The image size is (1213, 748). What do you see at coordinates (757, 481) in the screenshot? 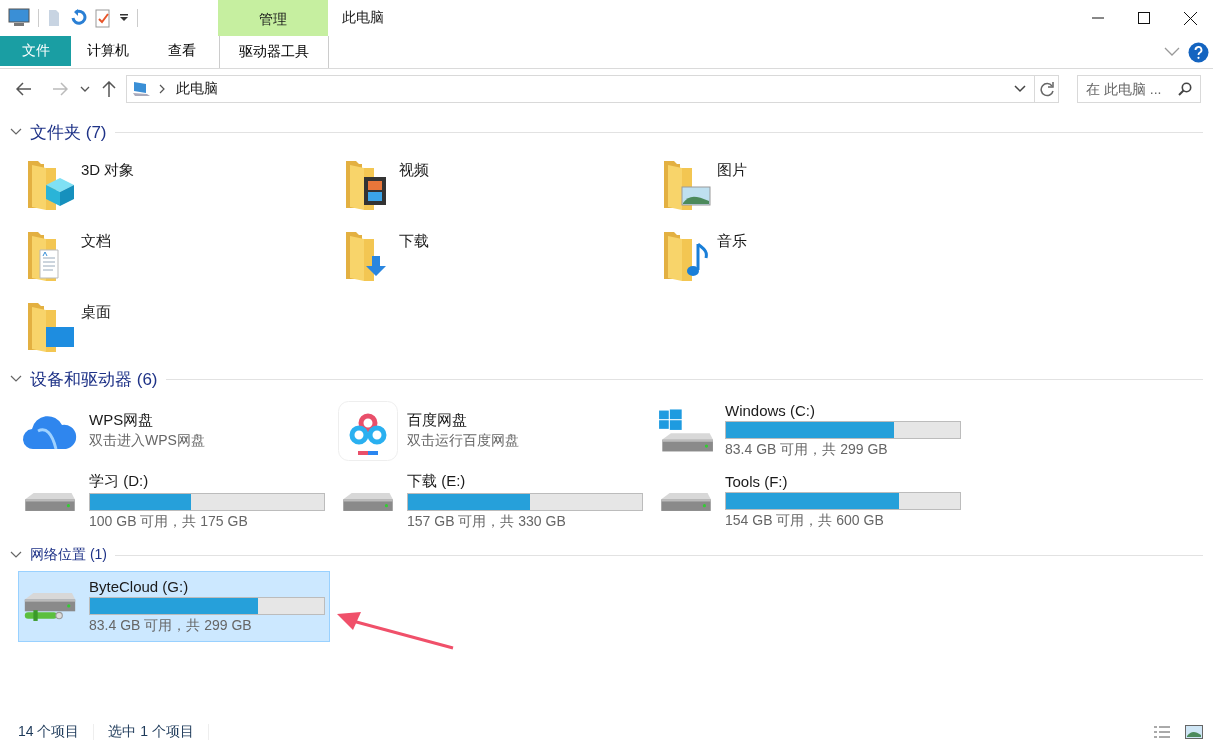
I see `item-name: Tools (F:)` at bounding box center [757, 481].